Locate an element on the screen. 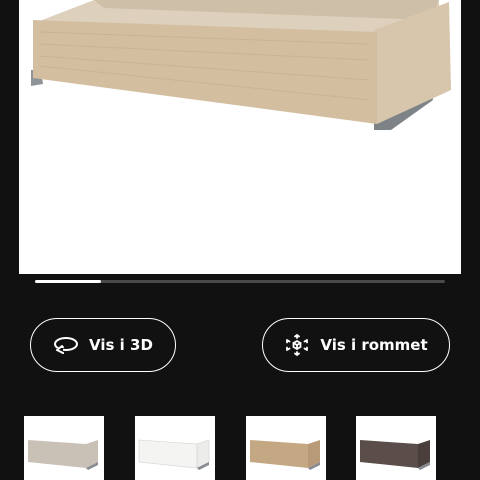 This screenshot has width=480, height=480. ar-cube-icon is located at coordinates (297, 345).